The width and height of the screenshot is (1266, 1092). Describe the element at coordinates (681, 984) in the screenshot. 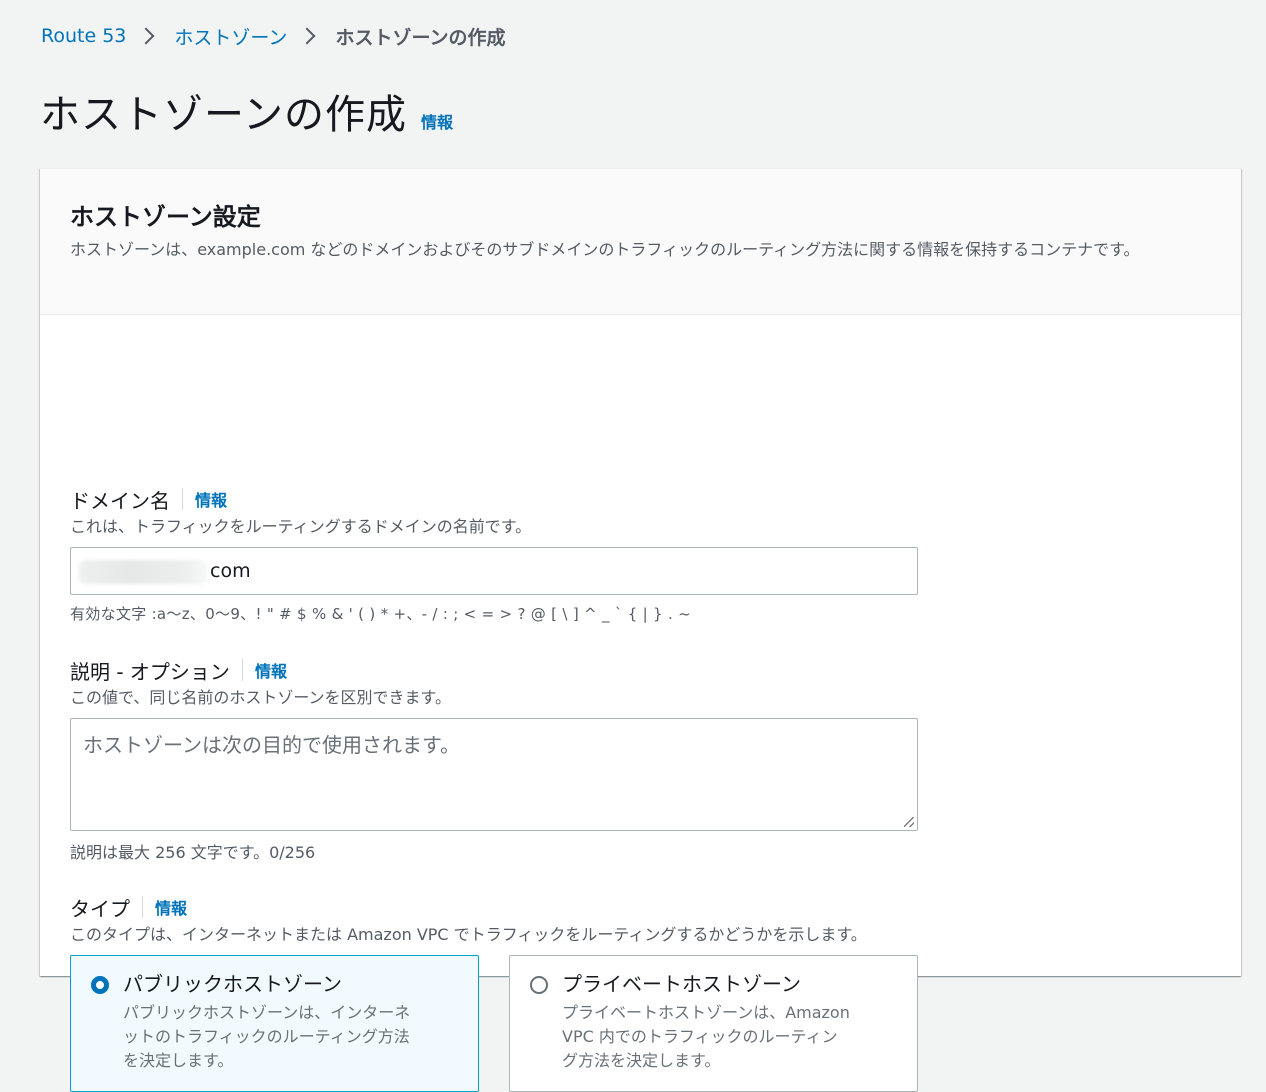

I see `tile-title: プライベートホストゾーン` at that location.